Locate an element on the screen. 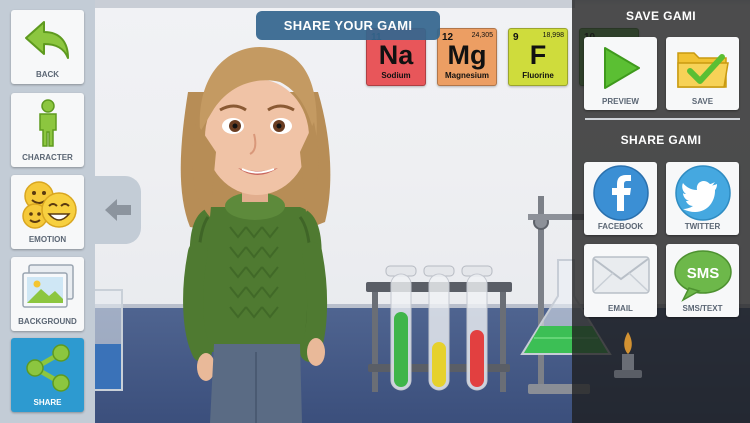 Image resolution: width=750 pixels, height=423 pixels. beaker-illustration is located at coordinates (108, 340).